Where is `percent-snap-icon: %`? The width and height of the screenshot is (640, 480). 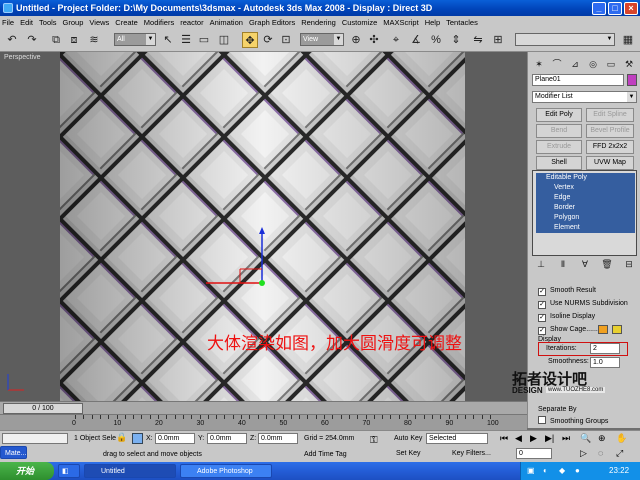
percent-snap-icon: % is located at coordinates (436, 40).